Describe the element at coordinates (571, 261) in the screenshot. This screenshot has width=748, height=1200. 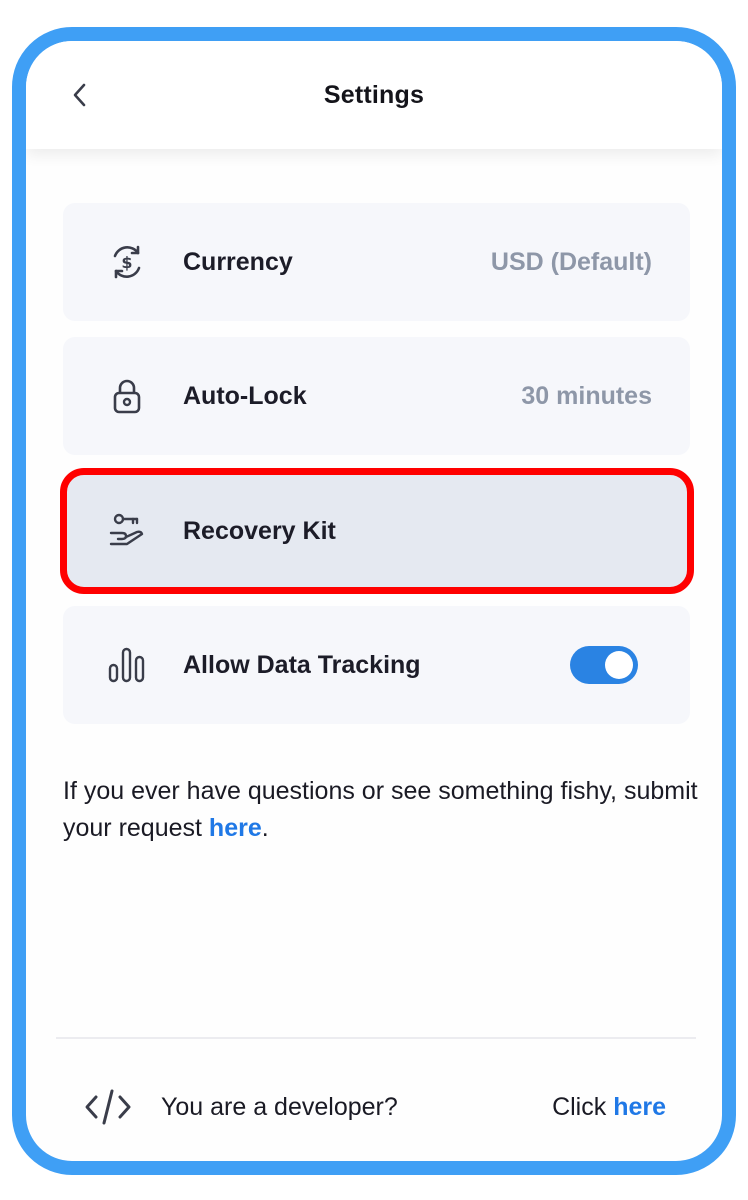
I see `currency-value: USD (Default)` at that location.